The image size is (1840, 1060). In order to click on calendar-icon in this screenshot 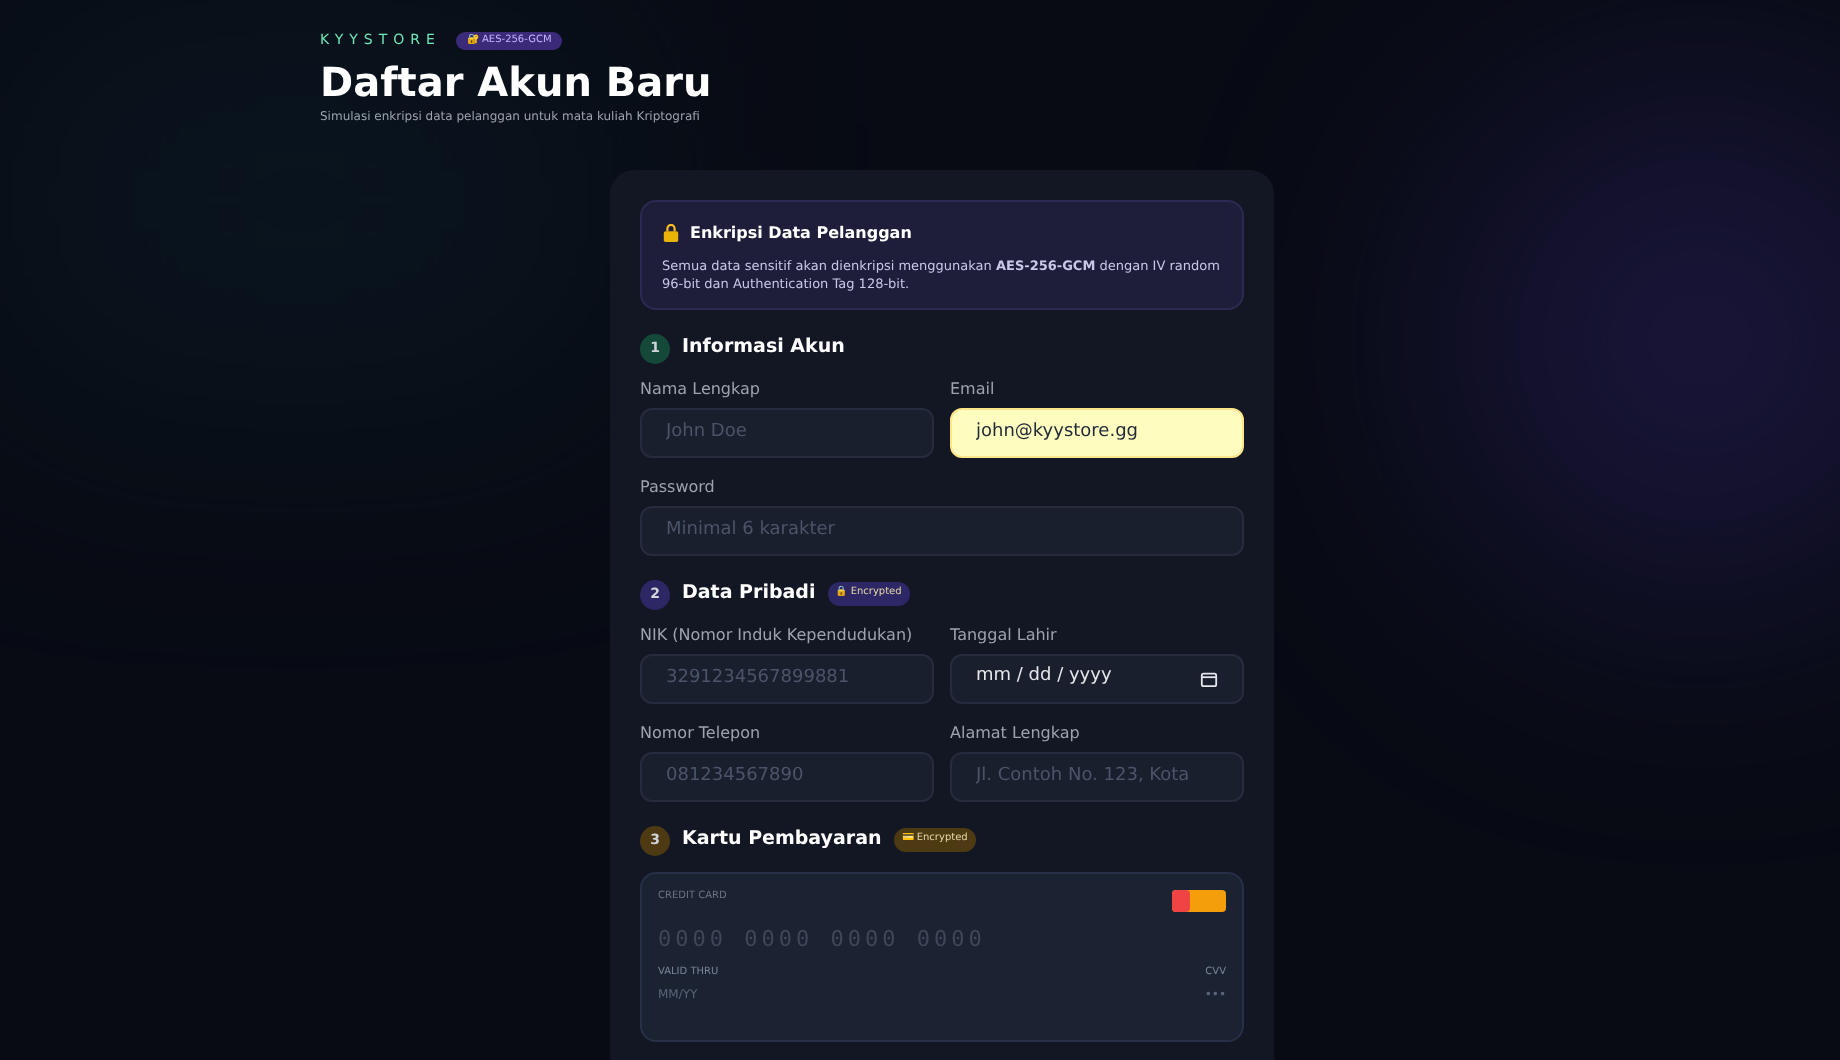, I will do `click(1209, 678)`.